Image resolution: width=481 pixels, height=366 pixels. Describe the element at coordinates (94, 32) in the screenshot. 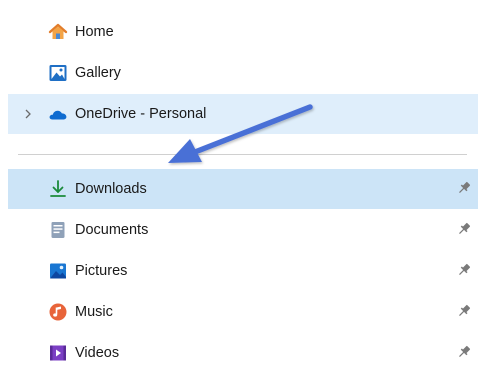

I see `nav-item-label: Home` at that location.